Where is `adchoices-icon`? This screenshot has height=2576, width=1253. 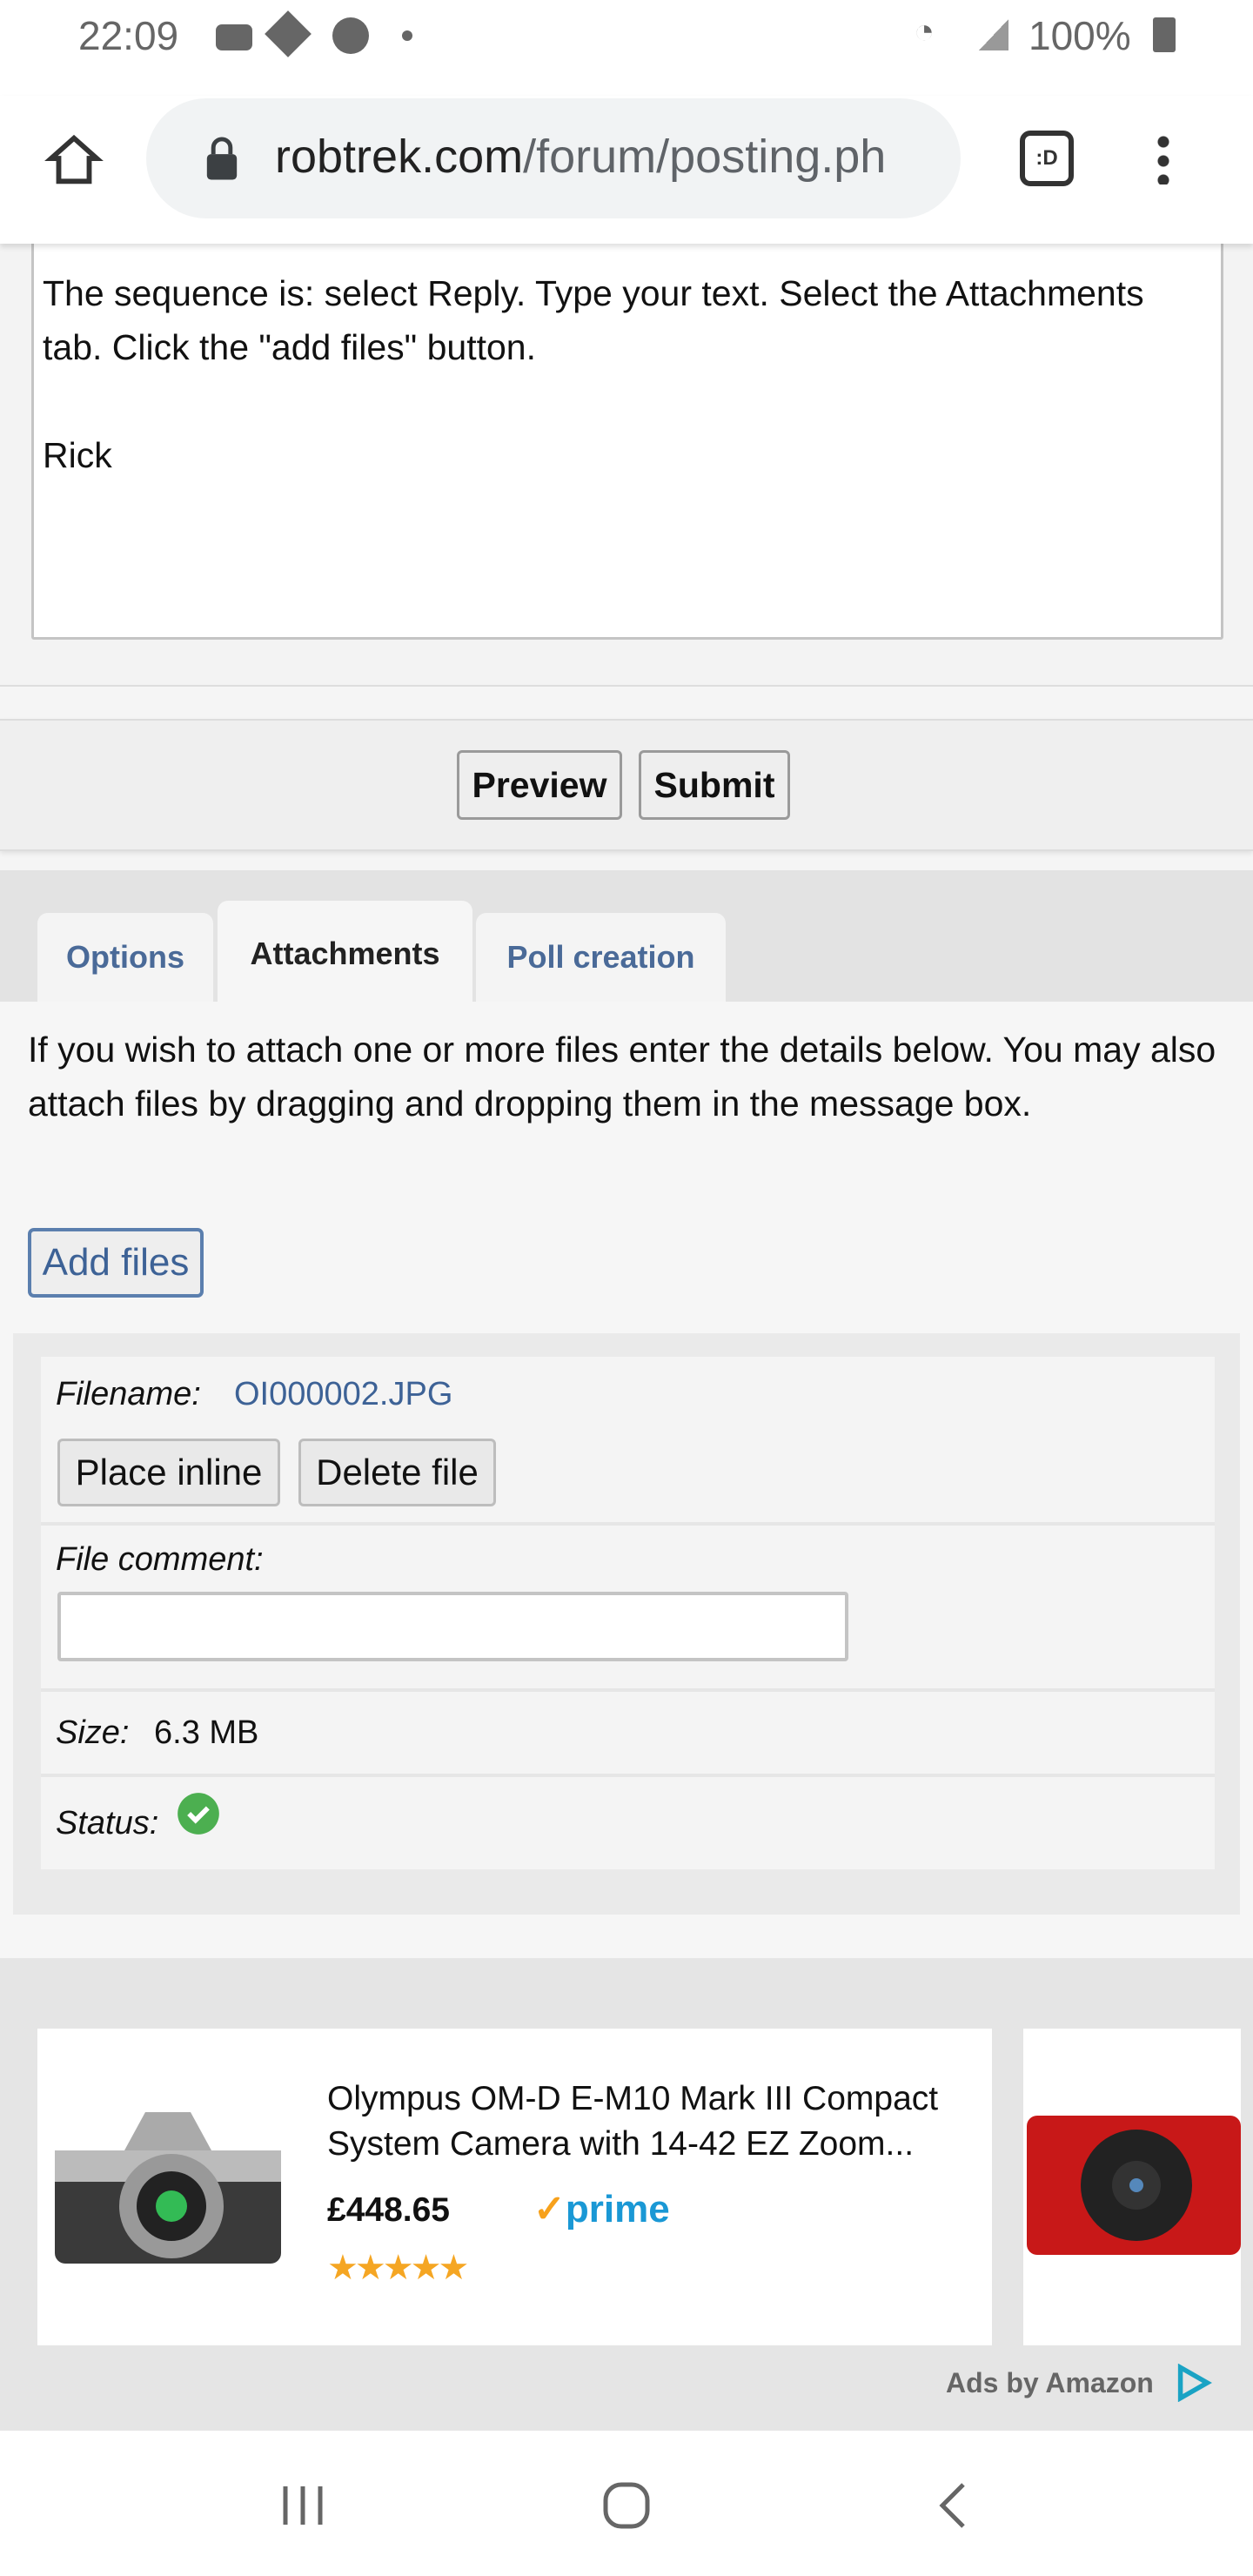 adchoices-icon is located at coordinates (1194, 2383).